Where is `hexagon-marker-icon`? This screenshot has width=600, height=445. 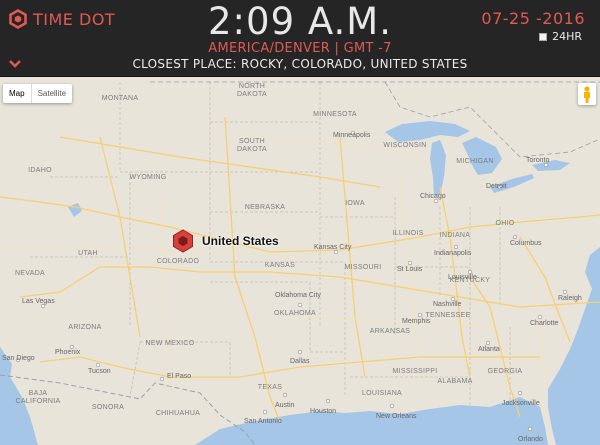
hexagon-marker-icon is located at coordinates (183, 241).